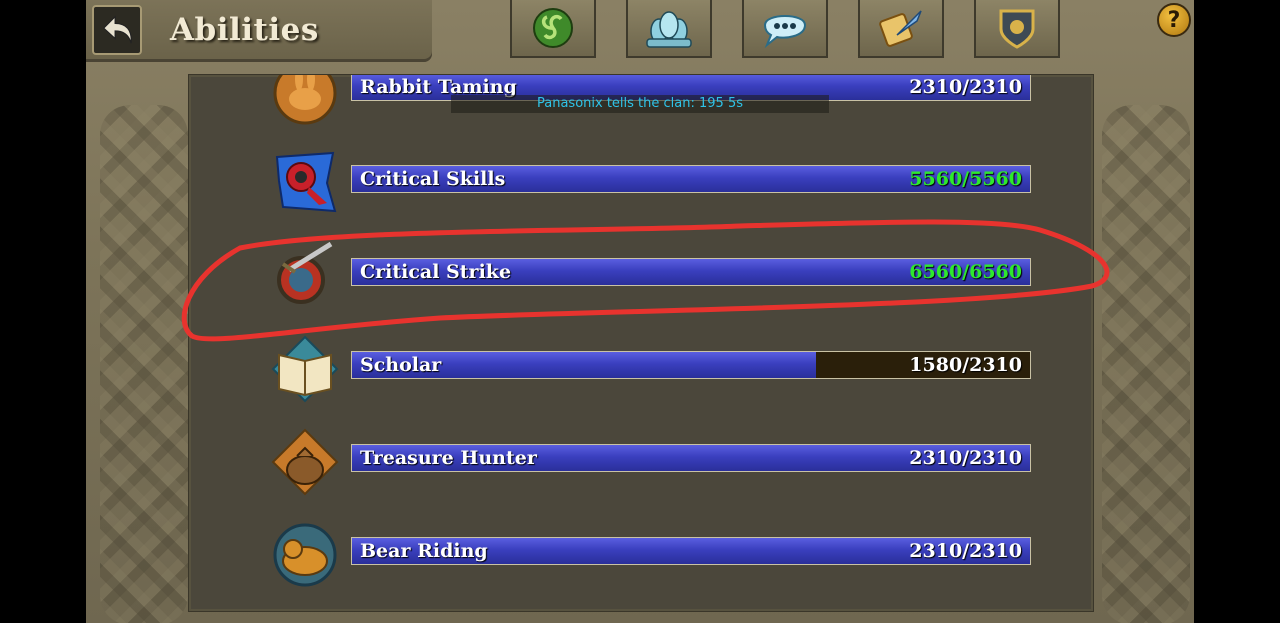 The image size is (1280, 623). I want to click on quests-tab-button, so click(901, 29).